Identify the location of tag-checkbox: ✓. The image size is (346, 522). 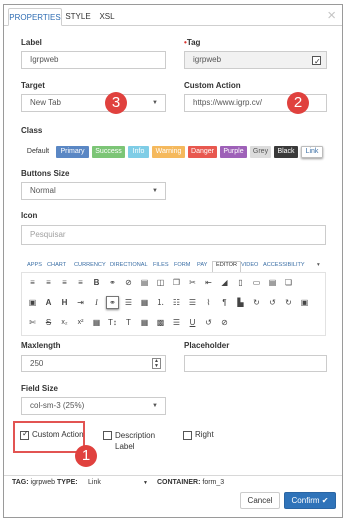
(316, 61).